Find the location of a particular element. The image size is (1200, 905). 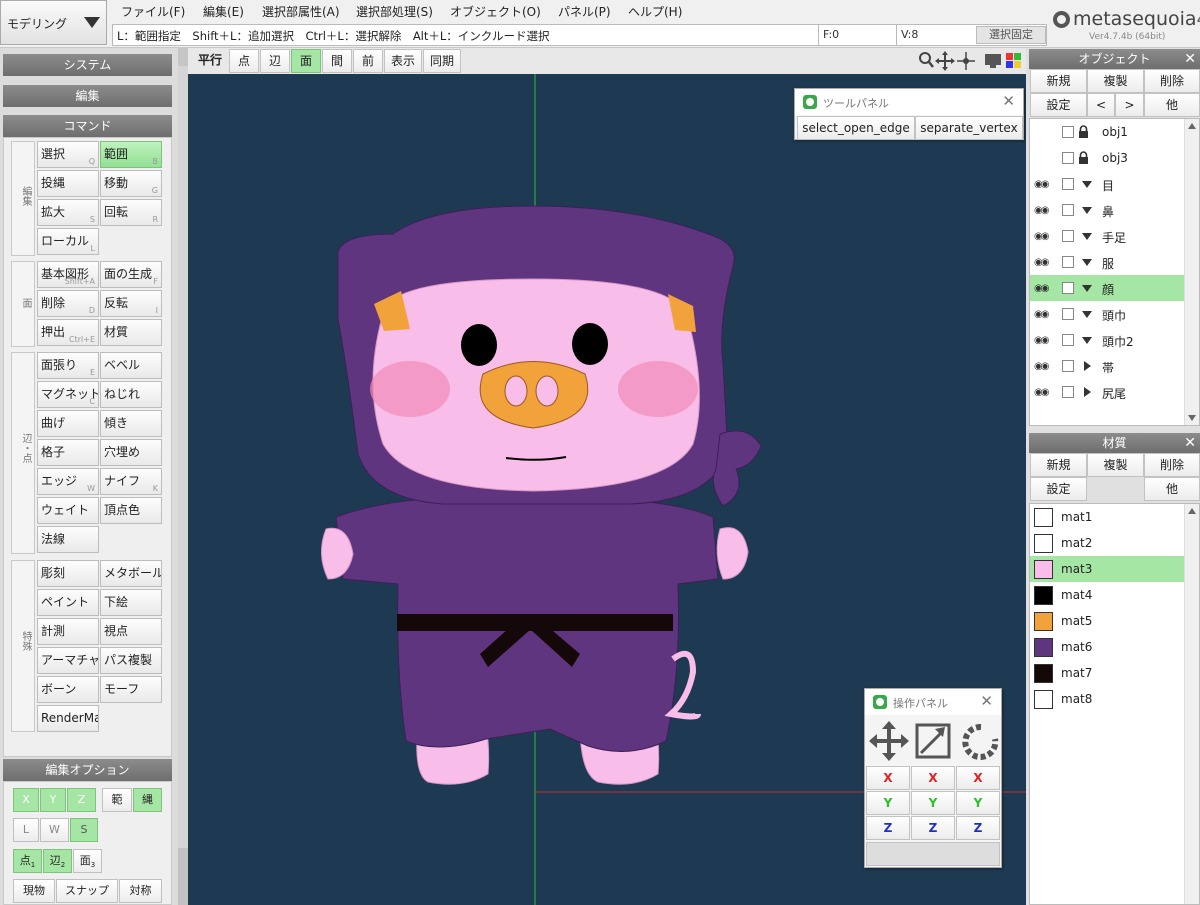

world-toggle: W is located at coordinates (54, 830).